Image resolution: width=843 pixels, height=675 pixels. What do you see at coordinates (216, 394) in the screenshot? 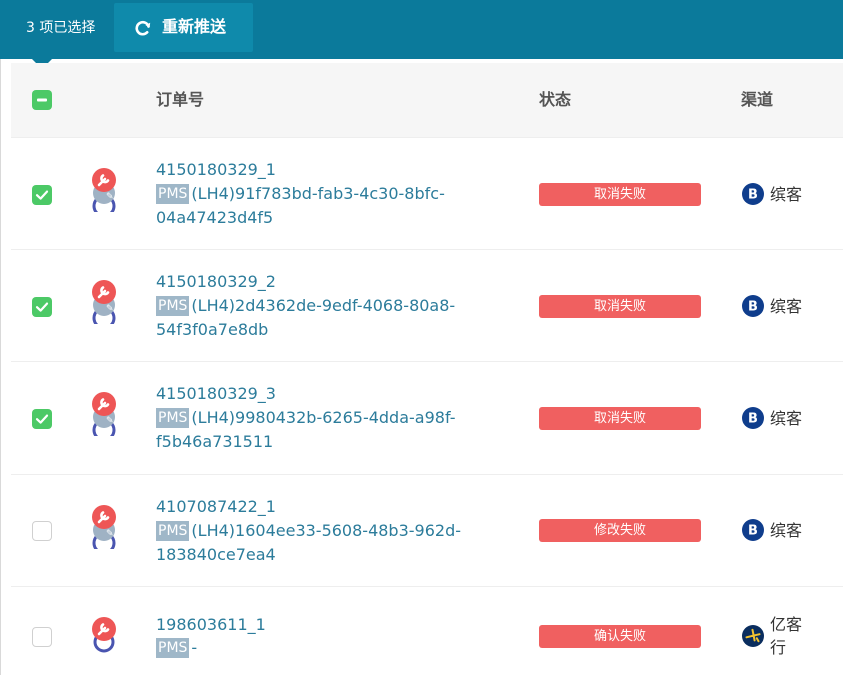
I see `order-number-link: 4150180329_3` at bounding box center [216, 394].